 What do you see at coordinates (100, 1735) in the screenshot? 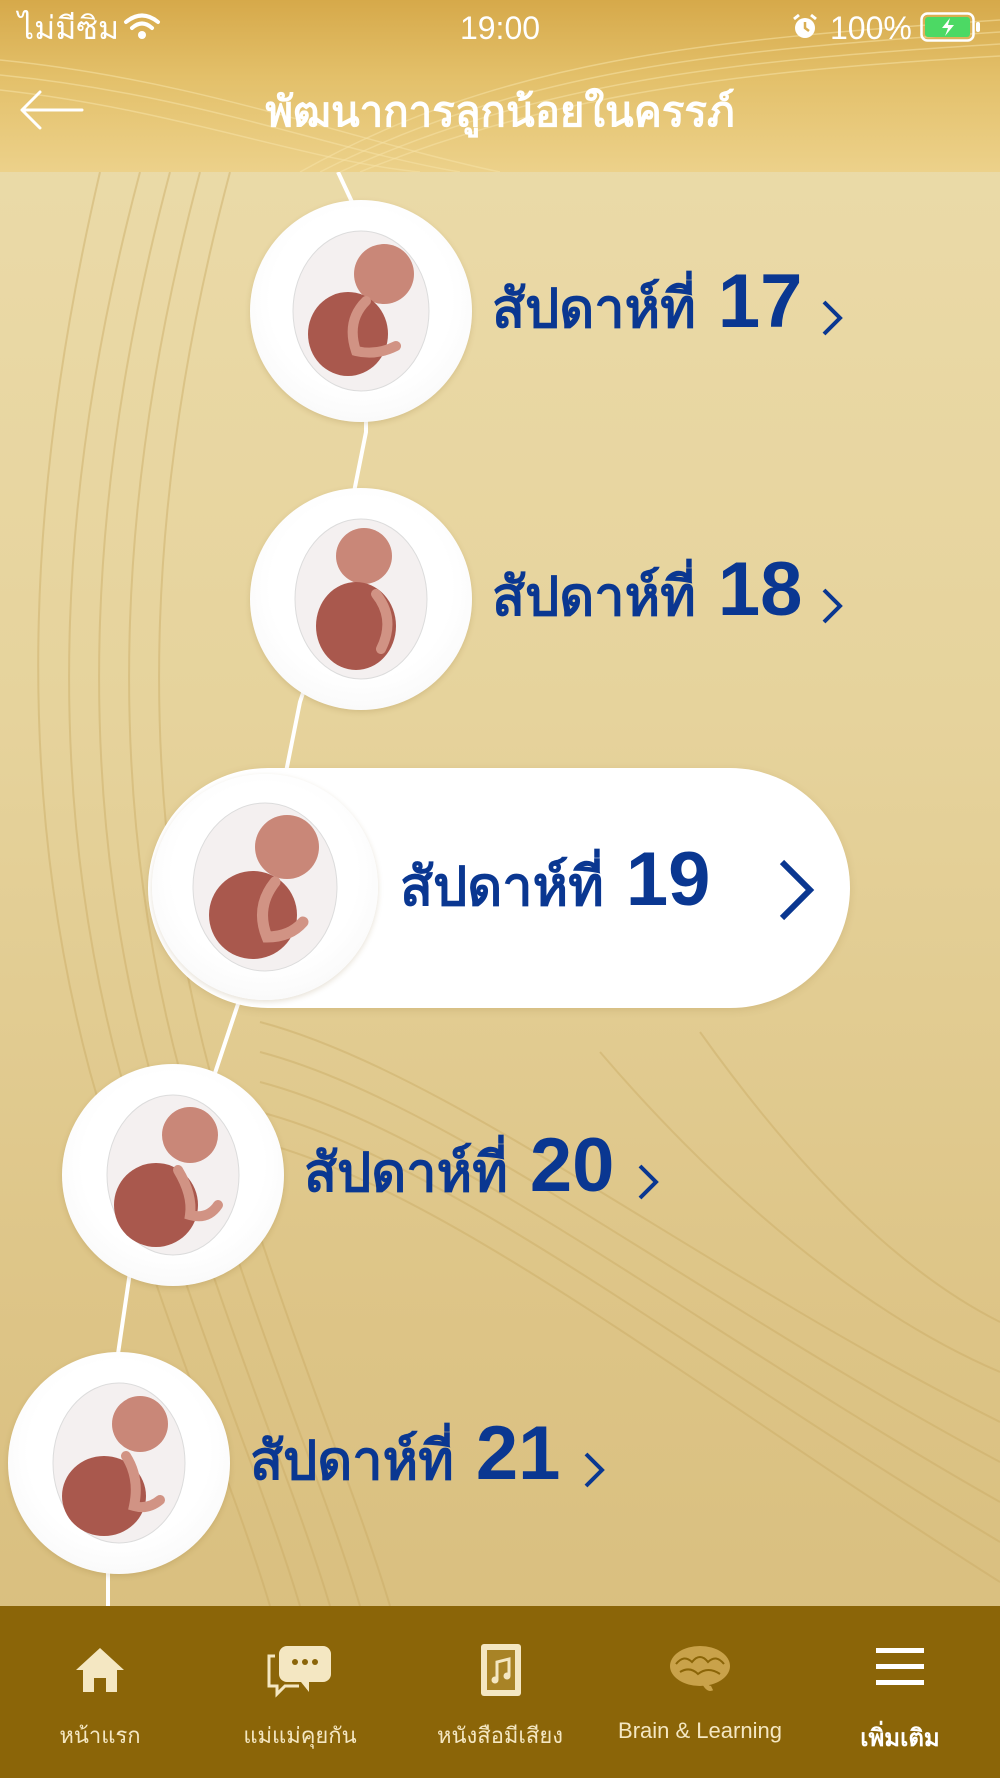
I see `tab-label: หน้าแรก` at bounding box center [100, 1735].